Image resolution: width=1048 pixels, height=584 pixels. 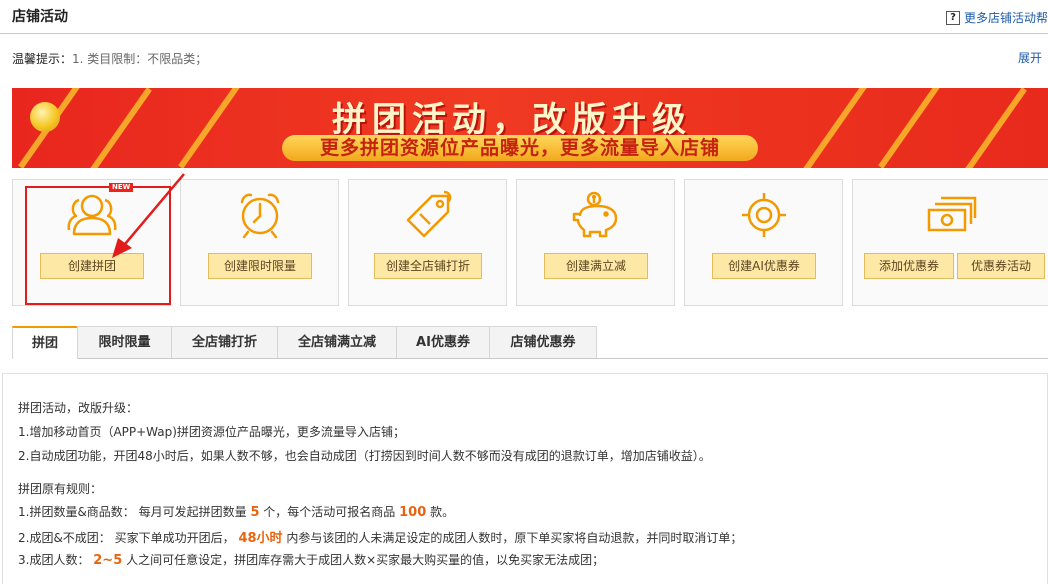 I want to click on card-store-coupon: 添加优惠券 优惠券活动, so click(x=950, y=242).